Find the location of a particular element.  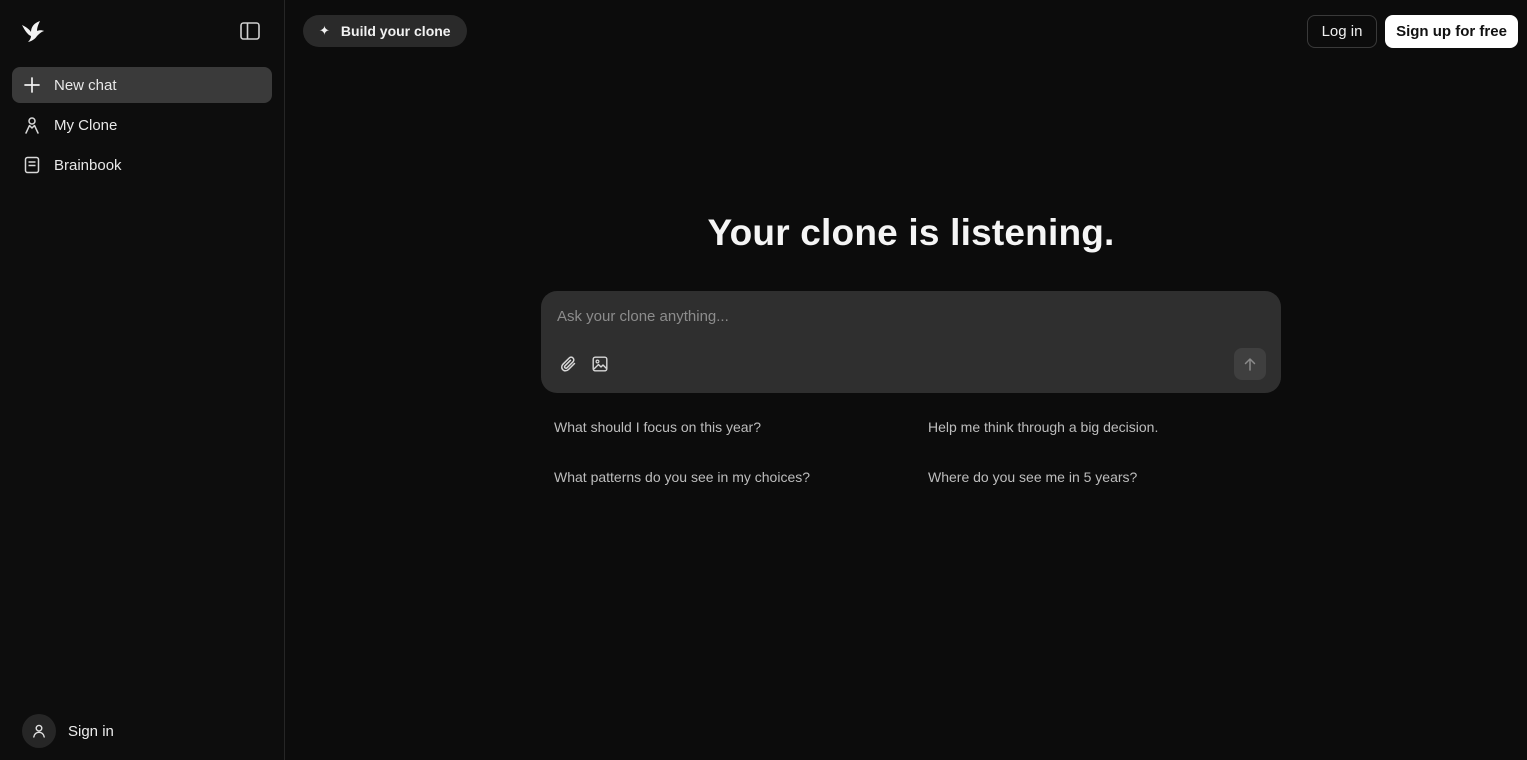

suggestion-chip: Help me think through a big decision. is located at coordinates (1043, 427).